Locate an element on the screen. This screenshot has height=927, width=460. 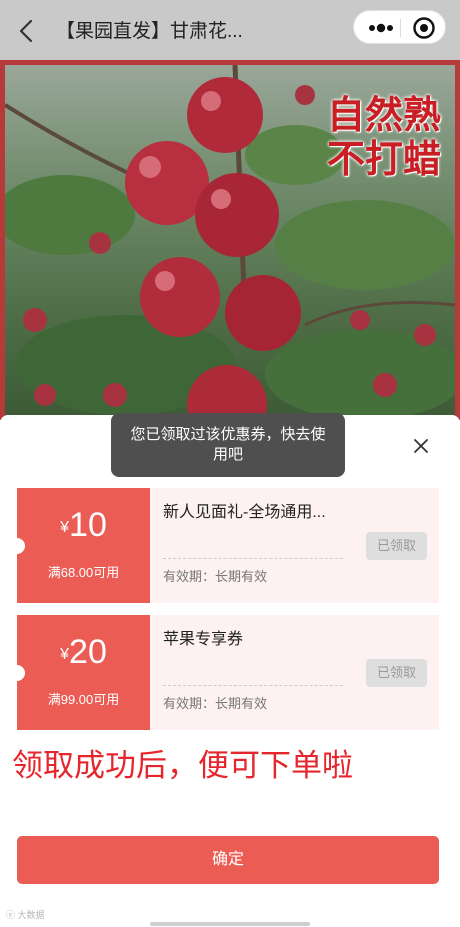
mini-program-capsule is located at coordinates (399, 27).